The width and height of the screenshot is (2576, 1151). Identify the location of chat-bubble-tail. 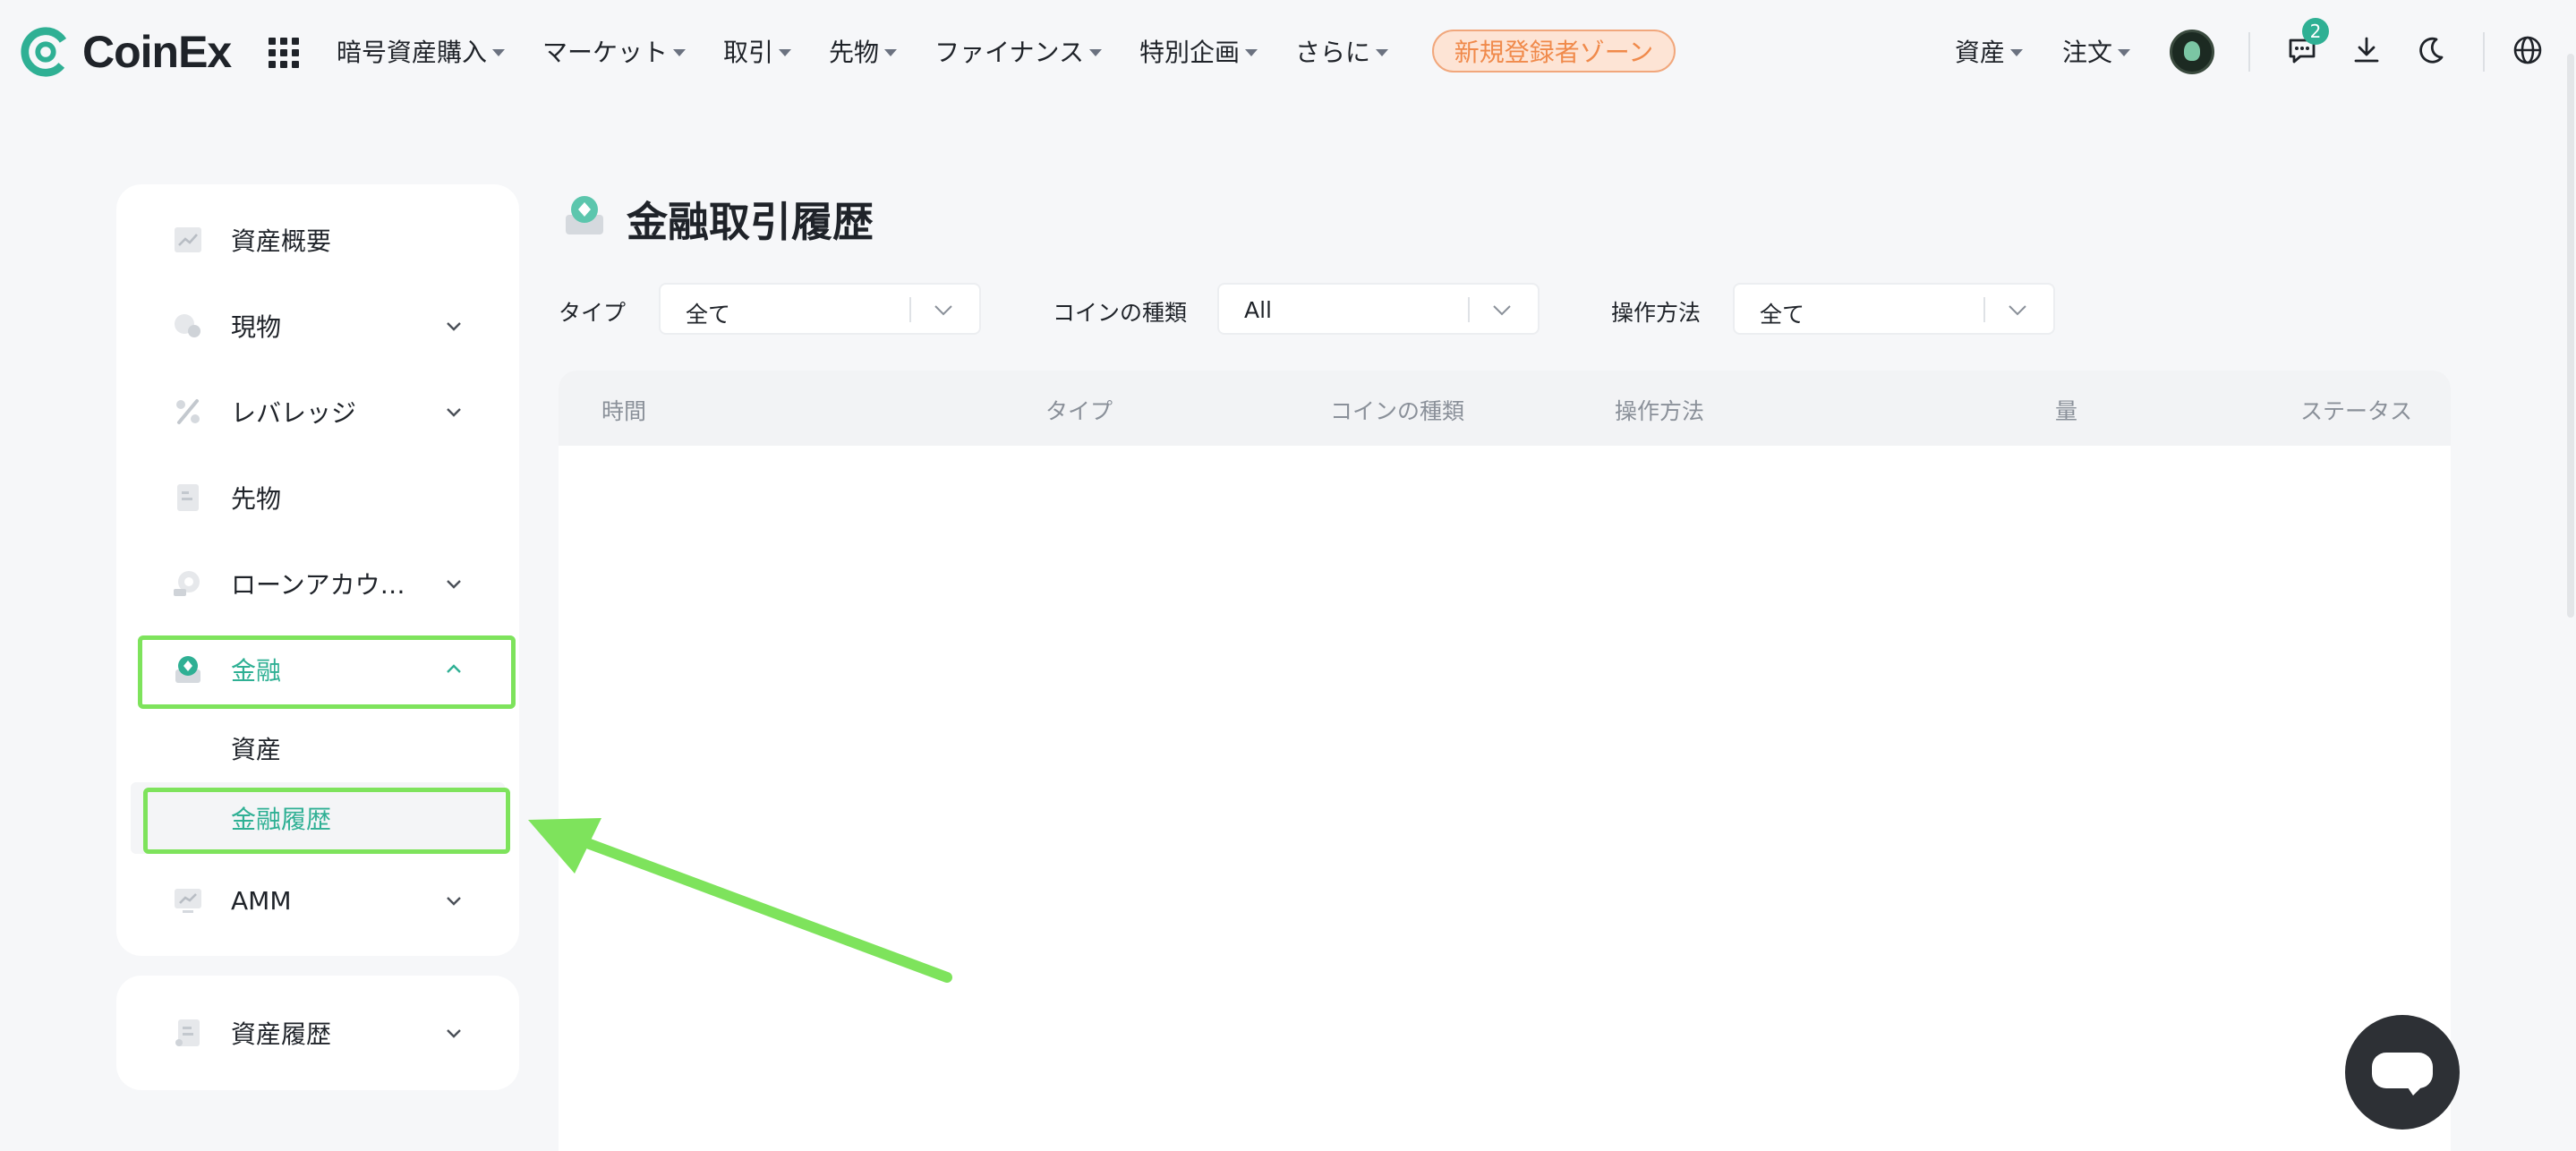
(2415, 1091).